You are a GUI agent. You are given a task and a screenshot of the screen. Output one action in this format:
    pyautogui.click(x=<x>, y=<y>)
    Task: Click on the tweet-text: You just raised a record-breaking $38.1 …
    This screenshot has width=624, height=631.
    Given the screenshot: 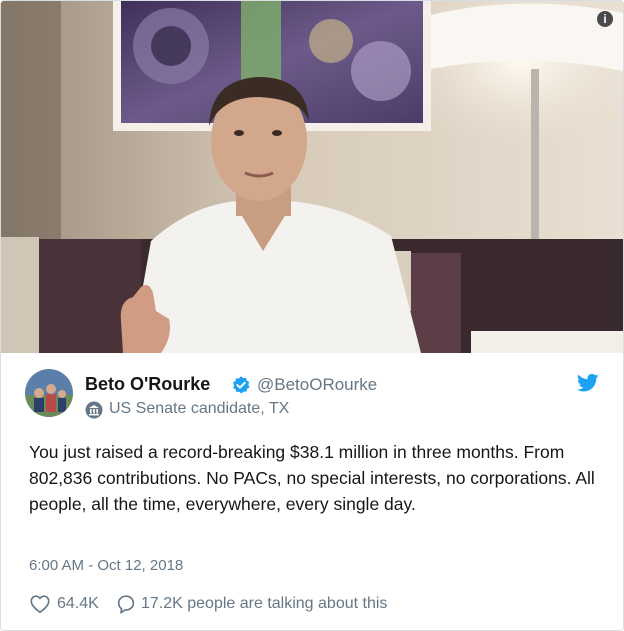 What is the action you would take?
    pyautogui.click(x=312, y=478)
    